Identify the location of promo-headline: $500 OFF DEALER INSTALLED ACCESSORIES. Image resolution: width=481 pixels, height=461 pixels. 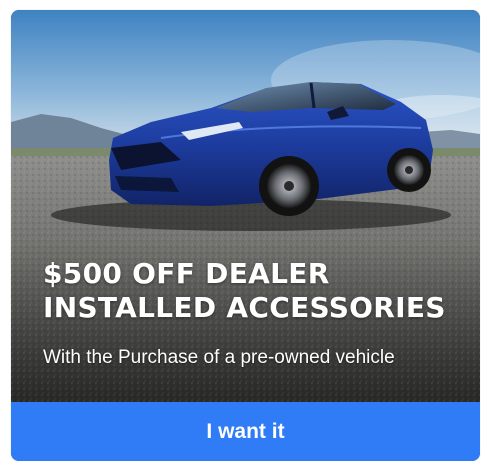
(253, 291).